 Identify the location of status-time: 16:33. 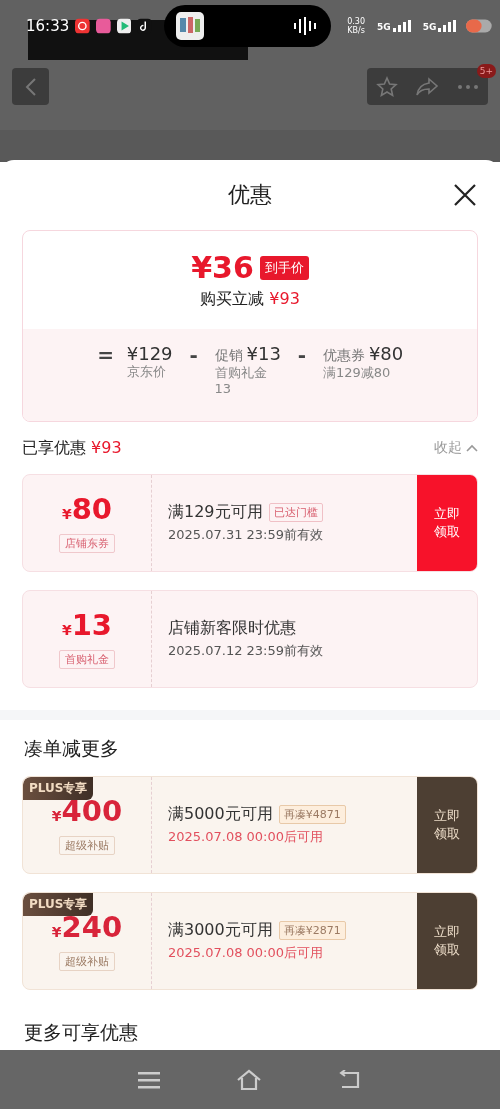
(48, 26).